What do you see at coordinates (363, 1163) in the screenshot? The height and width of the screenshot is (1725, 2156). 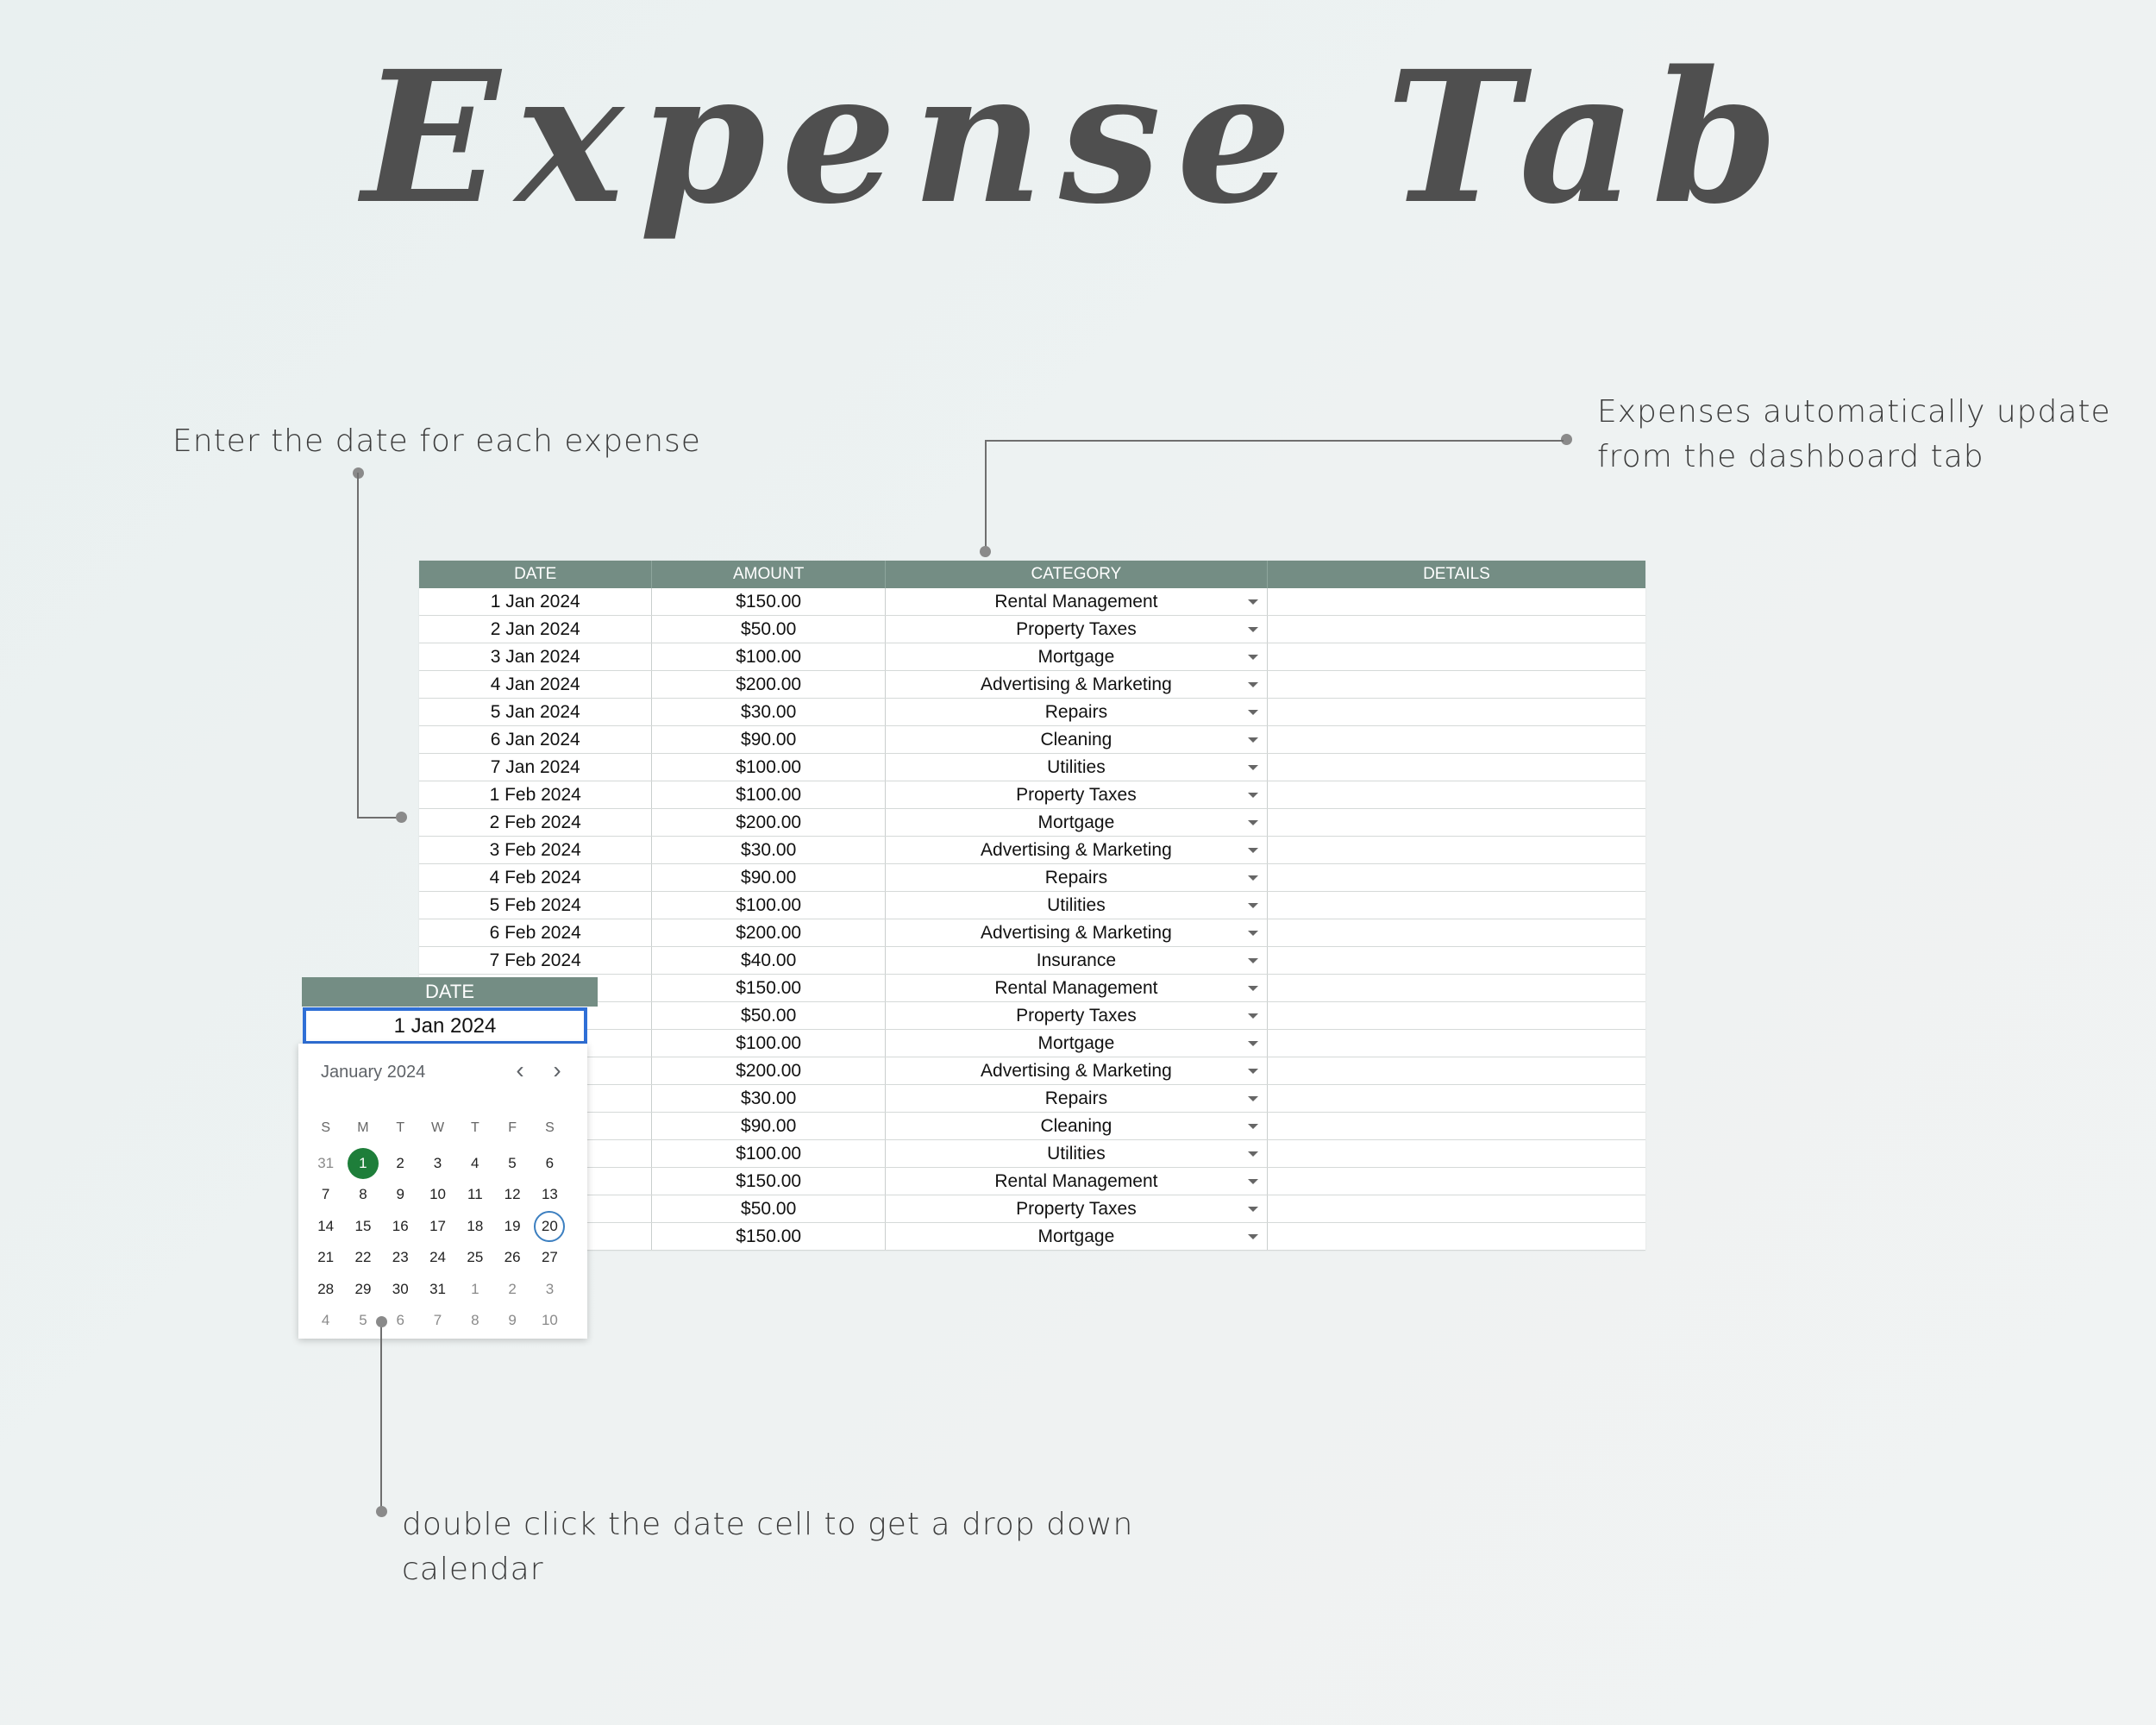 I see `calendar-day-selected: 1` at bounding box center [363, 1163].